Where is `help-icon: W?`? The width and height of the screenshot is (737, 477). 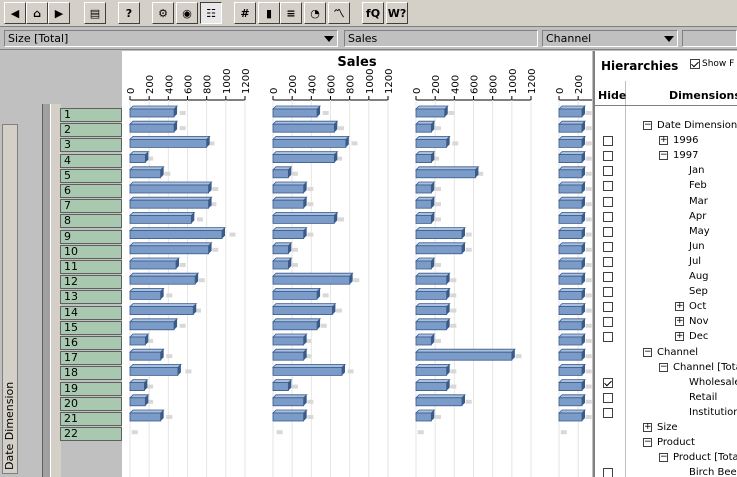 help-icon: W? is located at coordinates (397, 13).